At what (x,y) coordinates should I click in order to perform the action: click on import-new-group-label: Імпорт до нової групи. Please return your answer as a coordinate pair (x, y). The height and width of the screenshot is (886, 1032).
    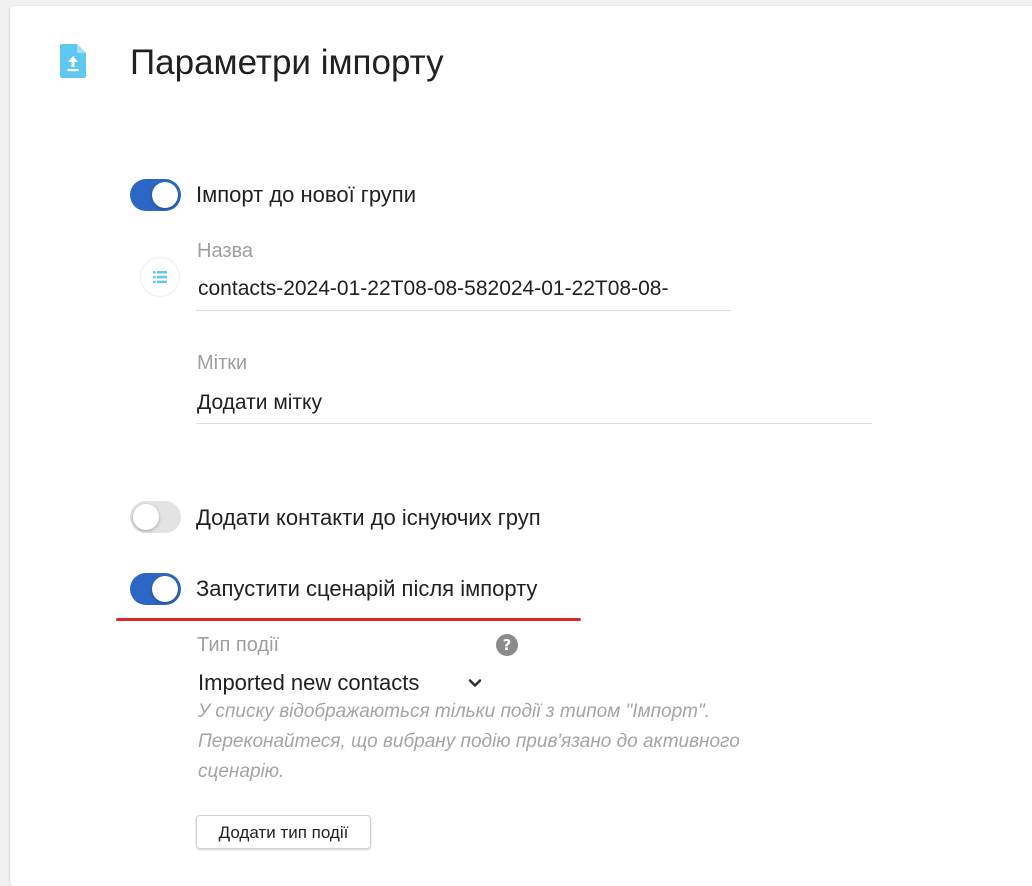
    Looking at the image, I should click on (306, 194).